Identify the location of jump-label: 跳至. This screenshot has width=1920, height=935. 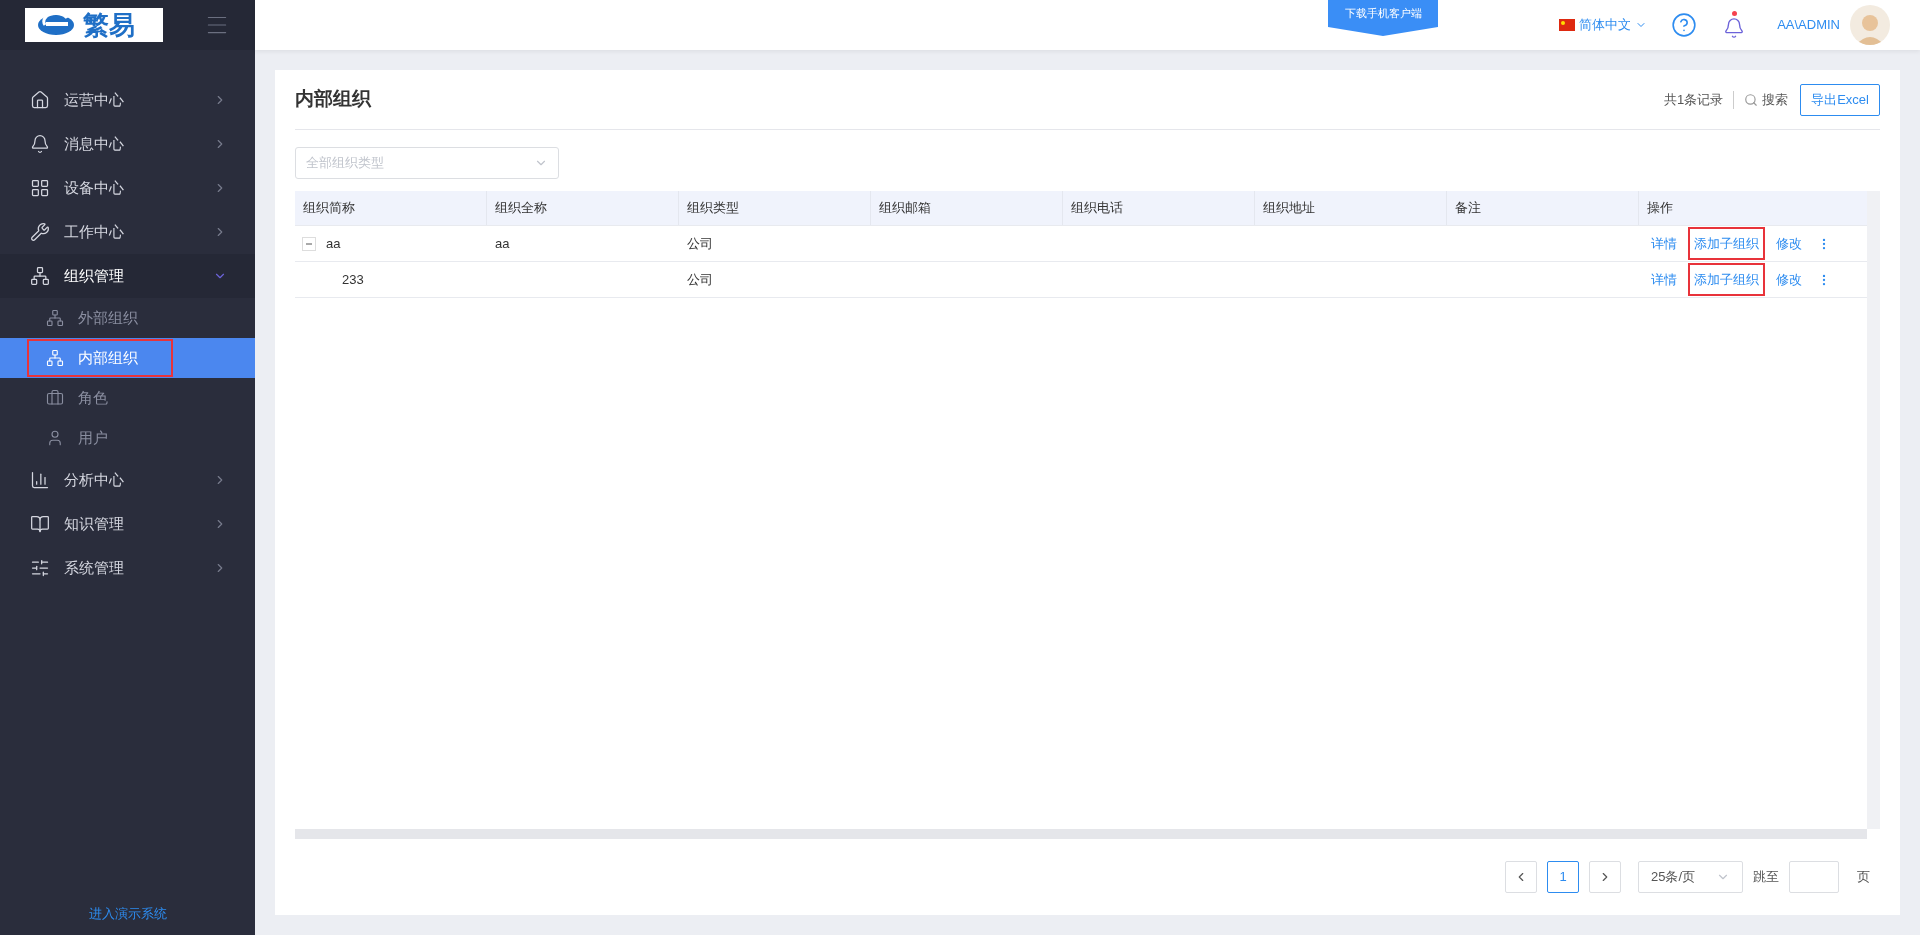
(1766, 877).